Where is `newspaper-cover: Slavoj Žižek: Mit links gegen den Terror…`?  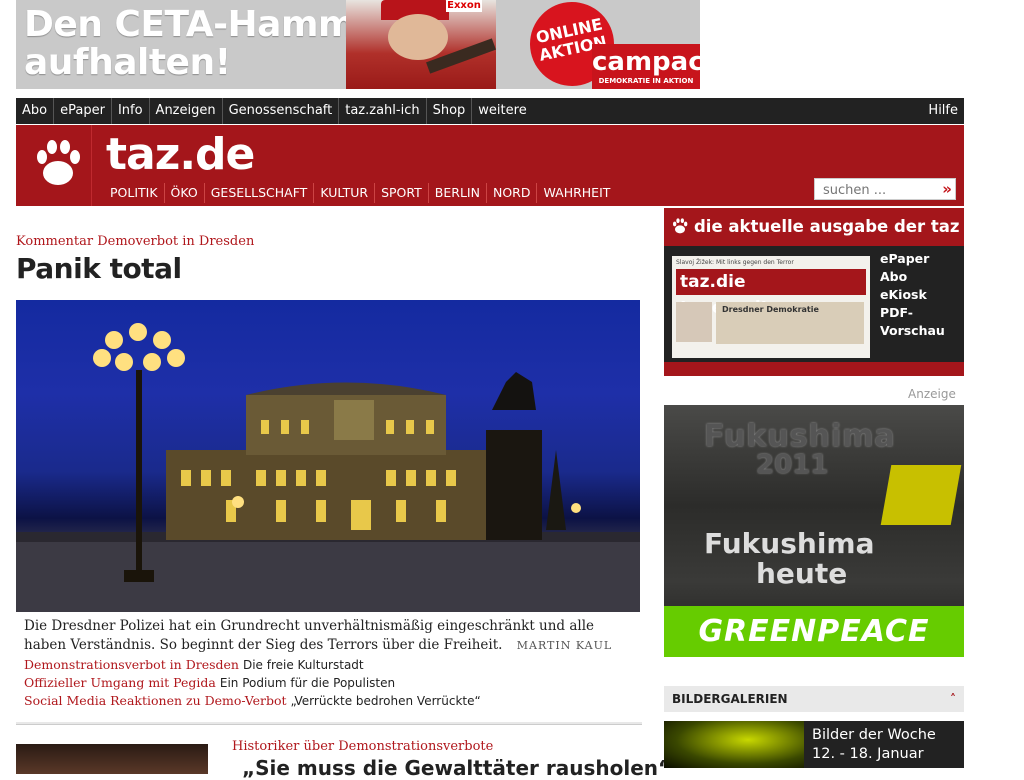 newspaper-cover: Slavoj Žižek: Mit links gegen den Terror… is located at coordinates (771, 307).